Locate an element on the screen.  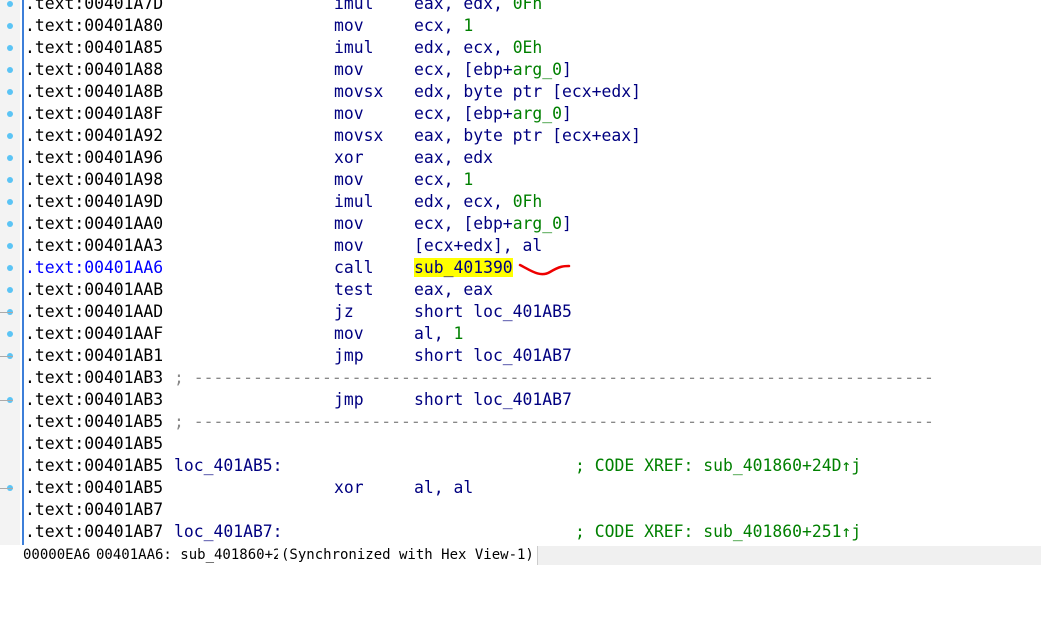
operands: al, 1 is located at coordinates (438, 334).